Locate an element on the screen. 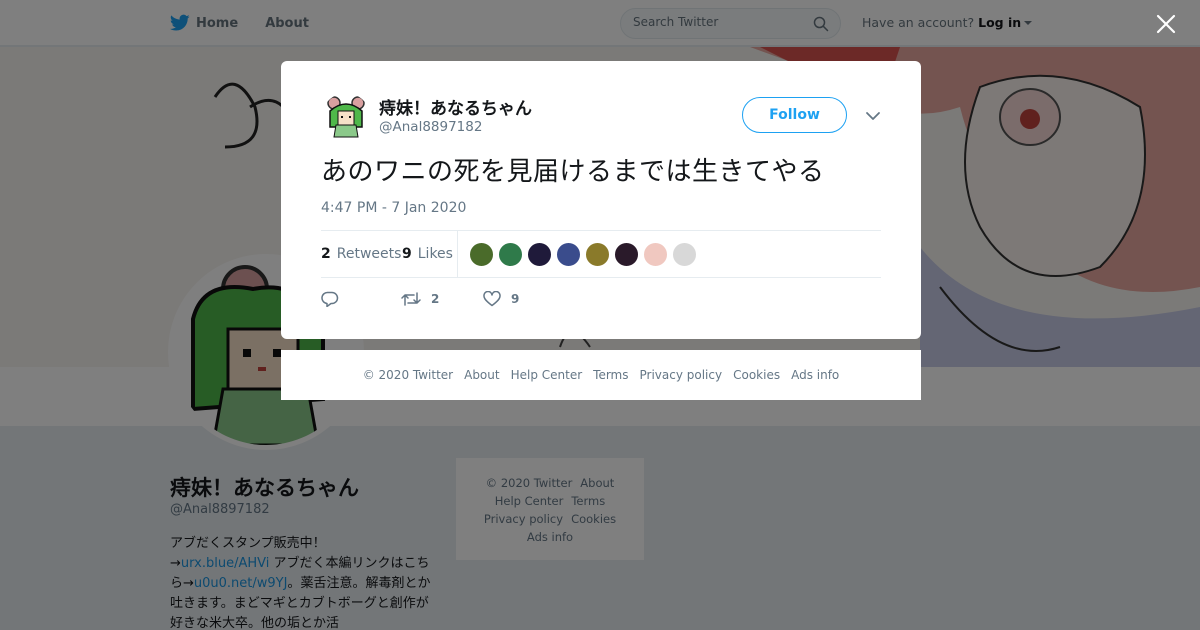  footer-copyright: © 2020 Twitter is located at coordinates (408, 375).